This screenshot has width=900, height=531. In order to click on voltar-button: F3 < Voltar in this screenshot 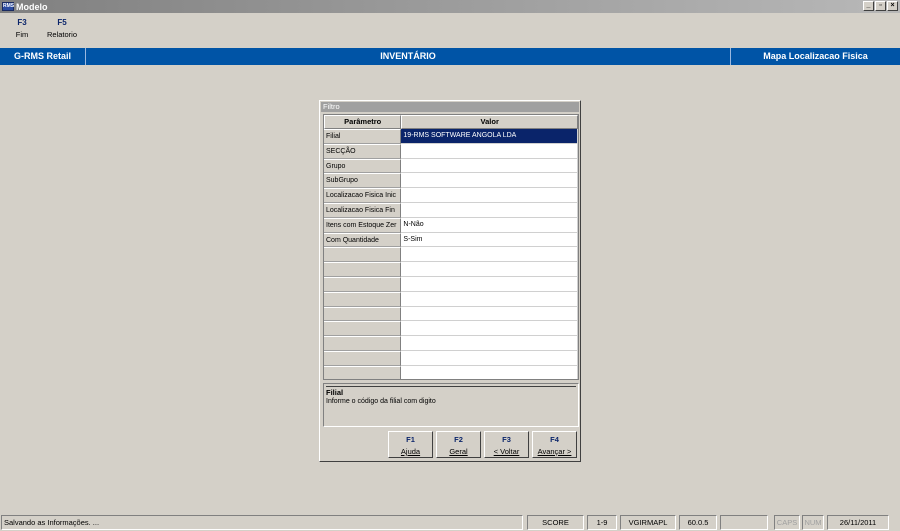, I will do `click(506, 444)`.